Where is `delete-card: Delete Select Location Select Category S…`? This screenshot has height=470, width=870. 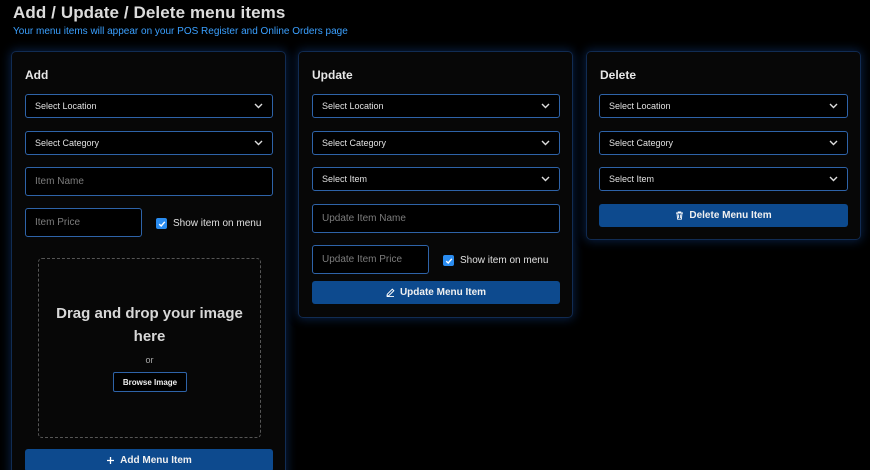
delete-card: Delete Select Location Select Category S… is located at coordinates (723, 145).